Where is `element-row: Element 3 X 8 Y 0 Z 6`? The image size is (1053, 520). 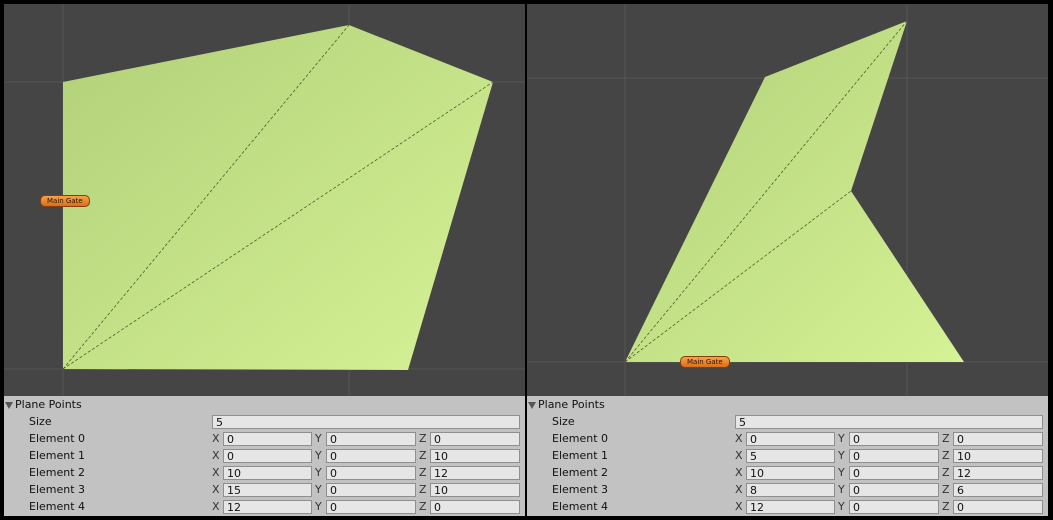 element-row: Element 3 X 8 Y 0 Z 6 is located at coordinates (787, 490).